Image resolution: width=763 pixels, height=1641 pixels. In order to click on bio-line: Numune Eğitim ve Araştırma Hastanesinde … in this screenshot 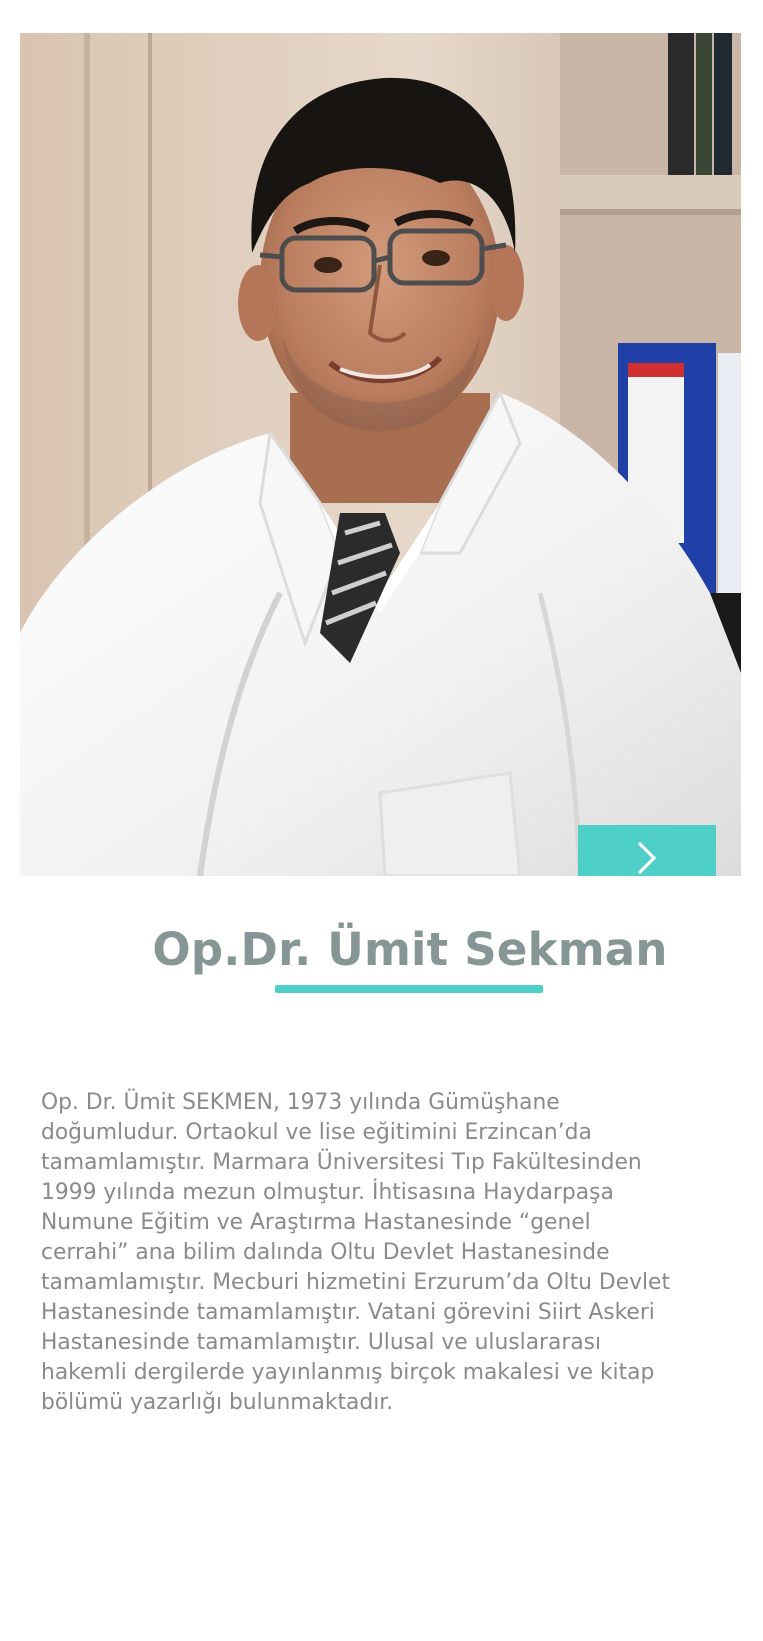, I will do `click(316, 1222)`.